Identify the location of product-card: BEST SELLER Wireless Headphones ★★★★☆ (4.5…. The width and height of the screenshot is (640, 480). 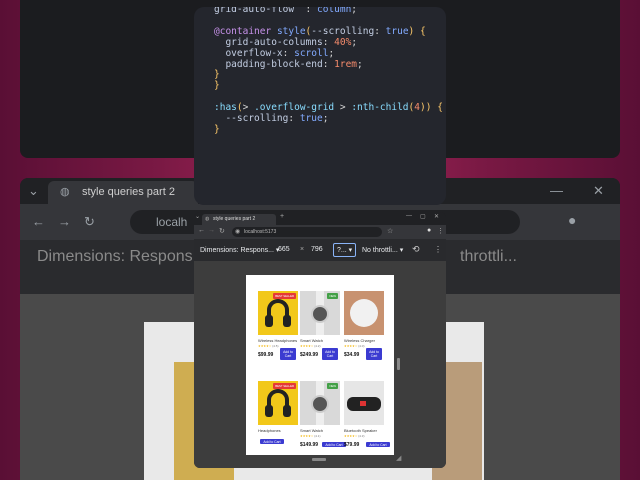
(278, 326).